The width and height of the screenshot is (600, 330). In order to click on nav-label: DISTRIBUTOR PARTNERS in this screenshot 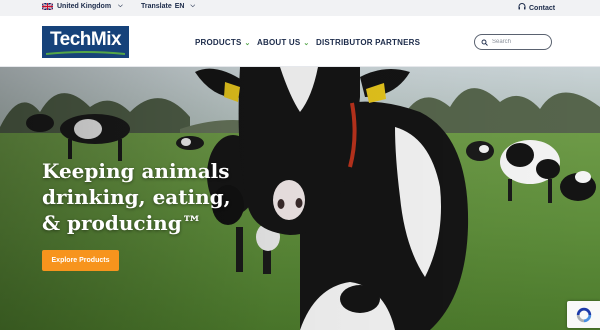, I will do `click(368, 42)`.